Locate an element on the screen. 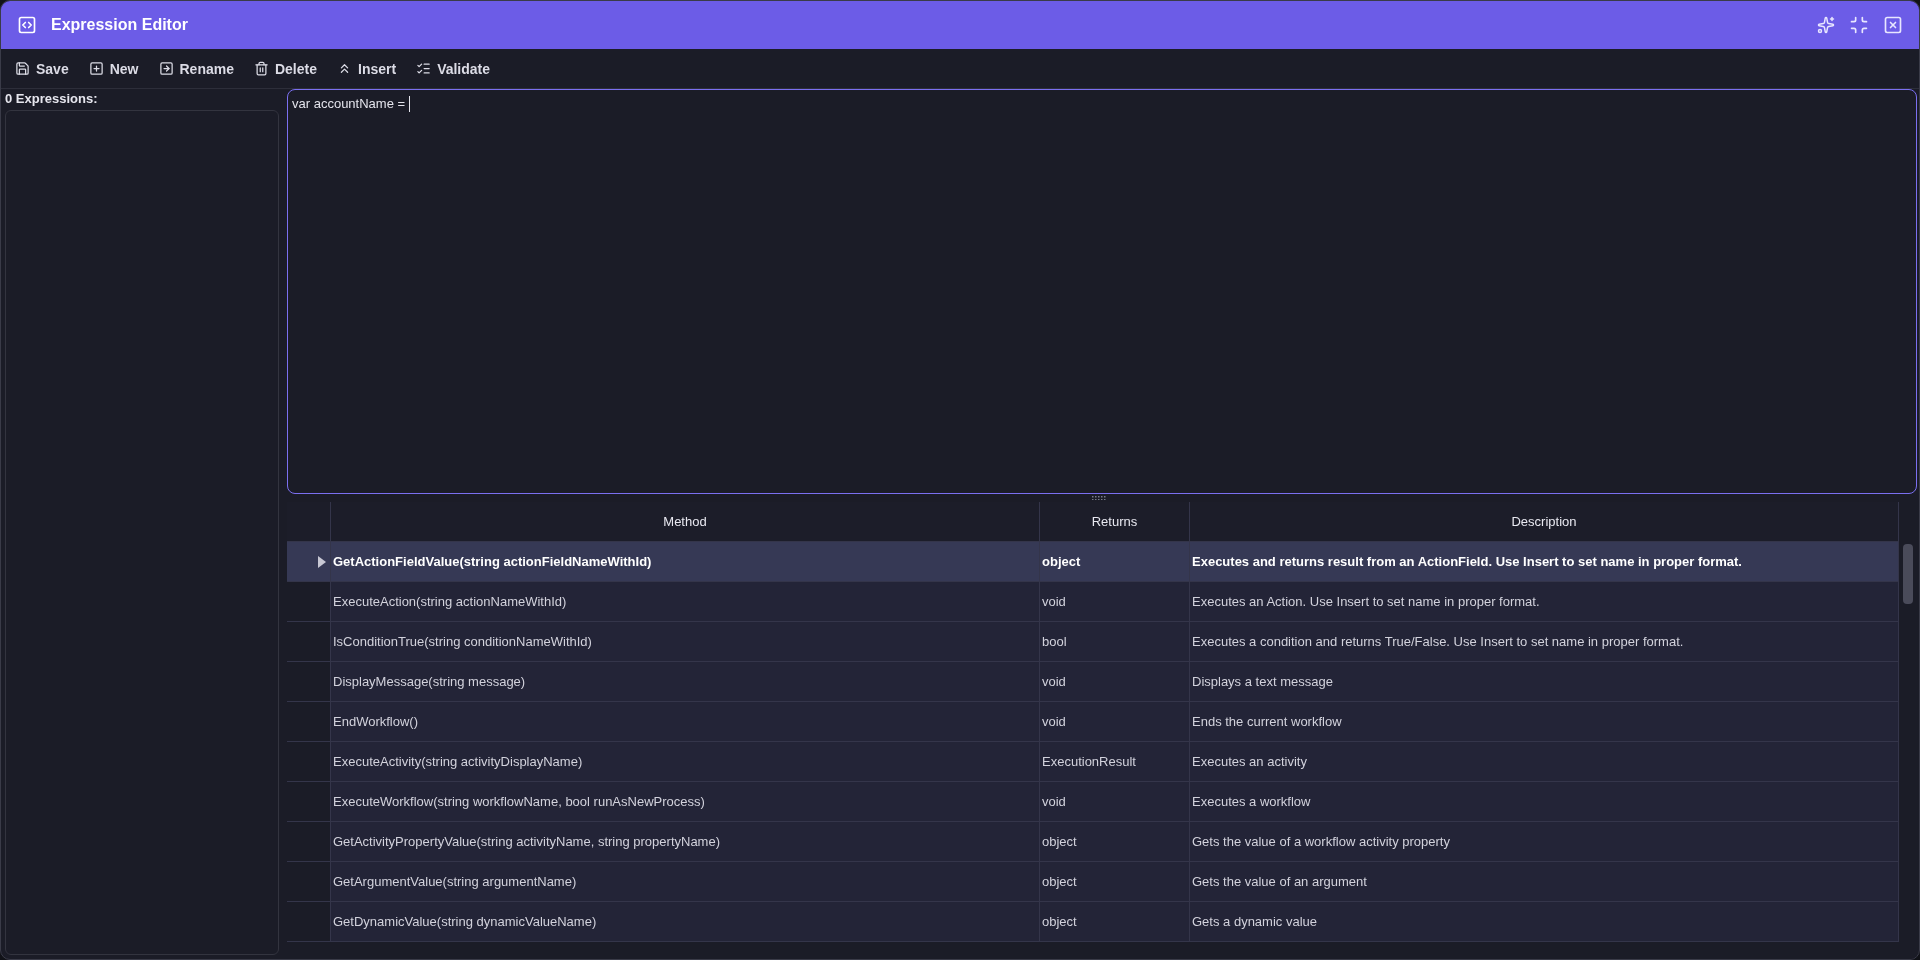 This screenshot has height=960, width=1920. table-cell: ExecuteAction(string actionNameWithId) is located at coordinates (685, 602).